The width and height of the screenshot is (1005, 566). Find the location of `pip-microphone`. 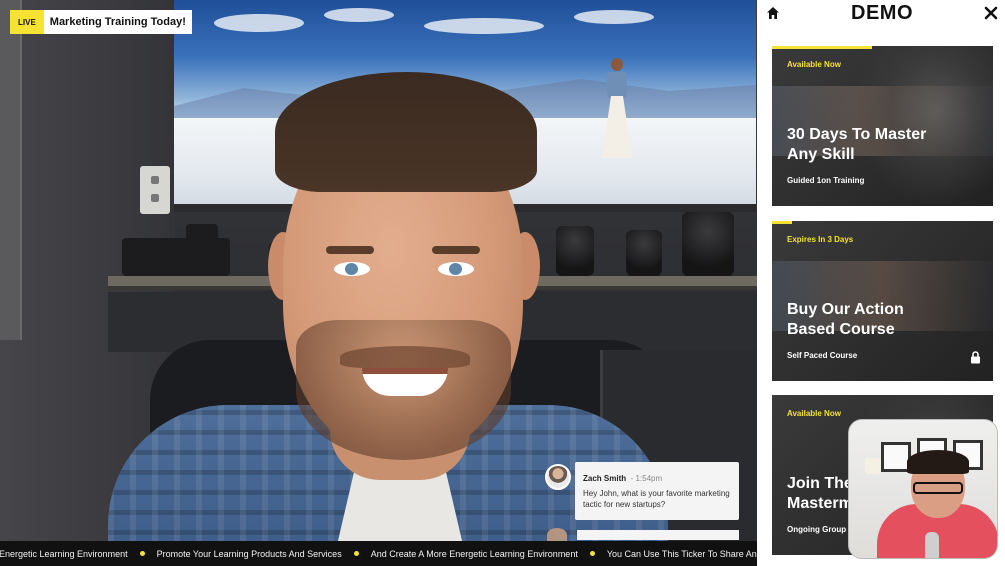

pip-microphone is located at coordinates (932, 545).